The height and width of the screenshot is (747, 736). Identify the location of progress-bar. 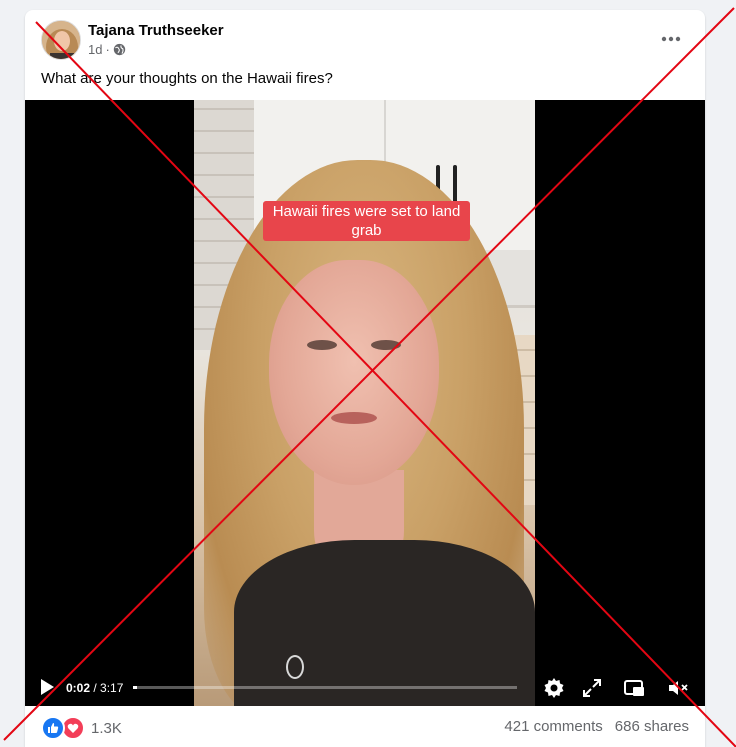
(325, 687).